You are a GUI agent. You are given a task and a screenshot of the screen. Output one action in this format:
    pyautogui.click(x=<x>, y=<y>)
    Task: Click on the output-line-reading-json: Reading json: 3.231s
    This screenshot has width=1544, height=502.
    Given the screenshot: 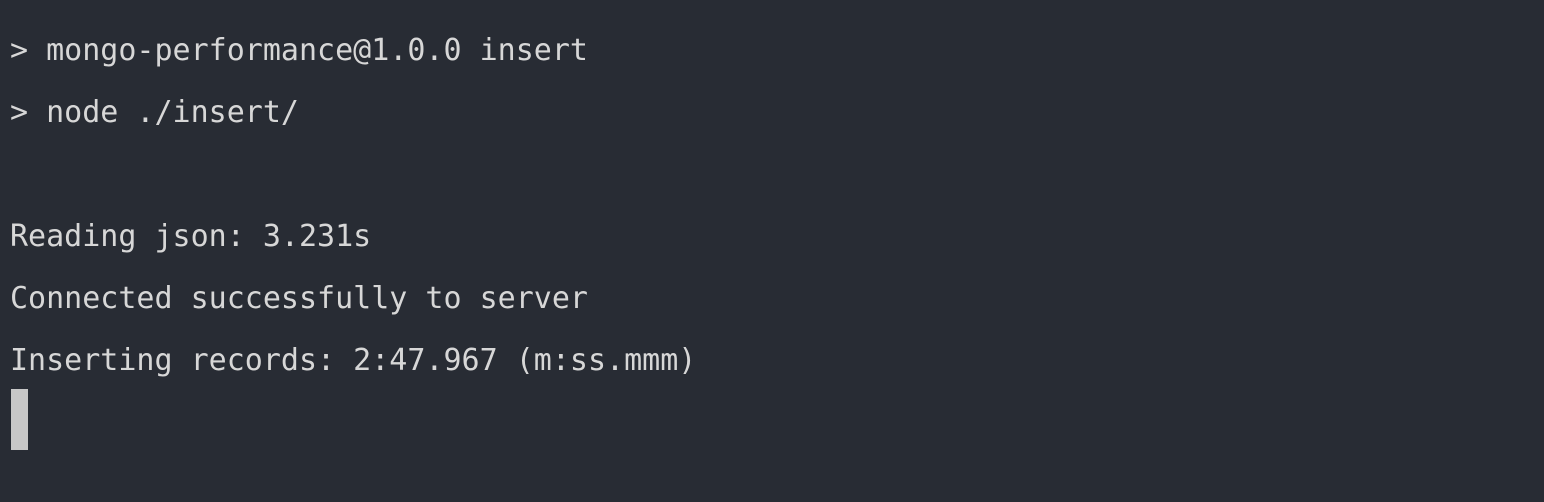 What is the action you would take?
    pyautogui.click(x=191, y=236)
    